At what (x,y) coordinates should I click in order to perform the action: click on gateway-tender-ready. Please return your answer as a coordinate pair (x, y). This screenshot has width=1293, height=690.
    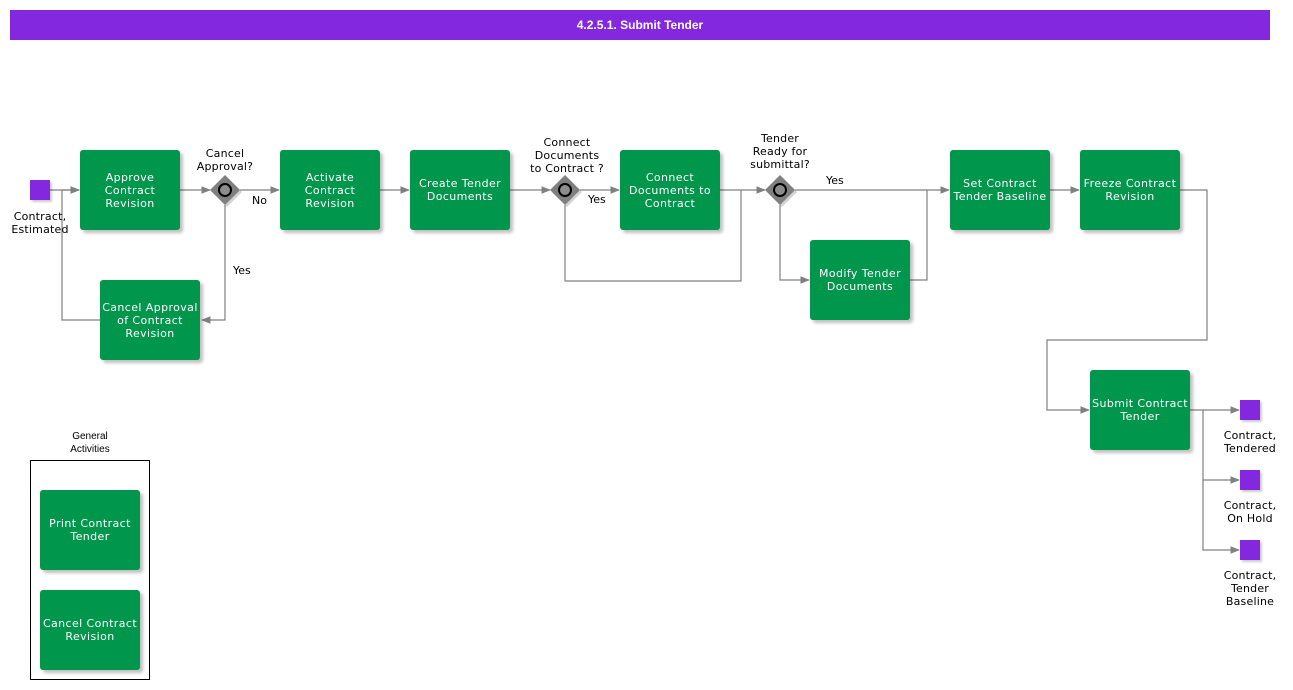
    Looking at the image, I should click on (781, 191).